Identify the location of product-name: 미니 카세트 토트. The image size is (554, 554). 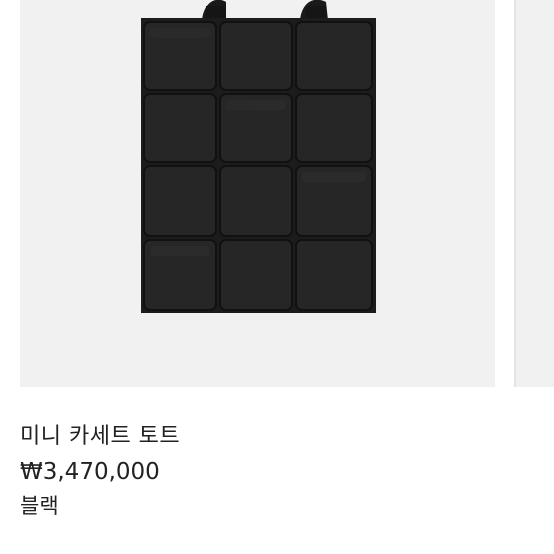
(270, 437).